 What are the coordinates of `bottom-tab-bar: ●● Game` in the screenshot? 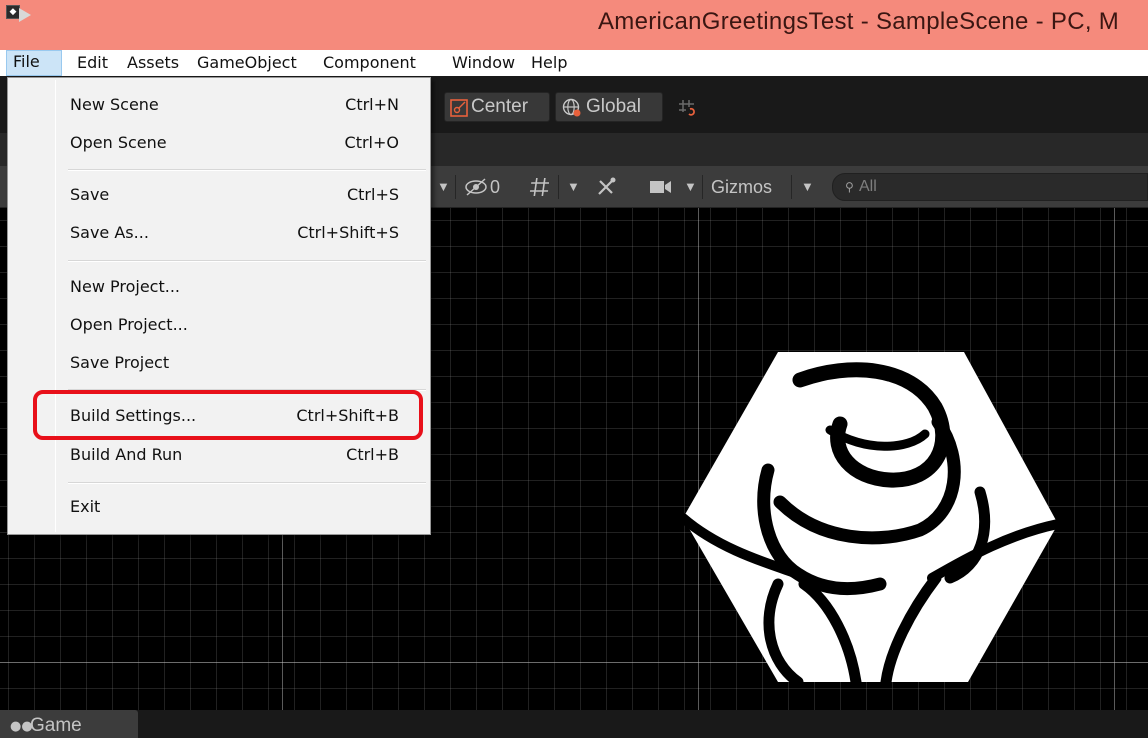 It's located at (574, 724).